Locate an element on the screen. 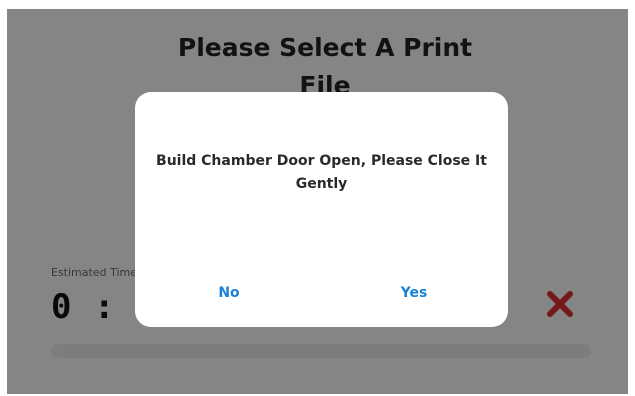 Image resolution: width=635 pixels, height=396 pixels. no-button: No is located at coordinates (229, 293).